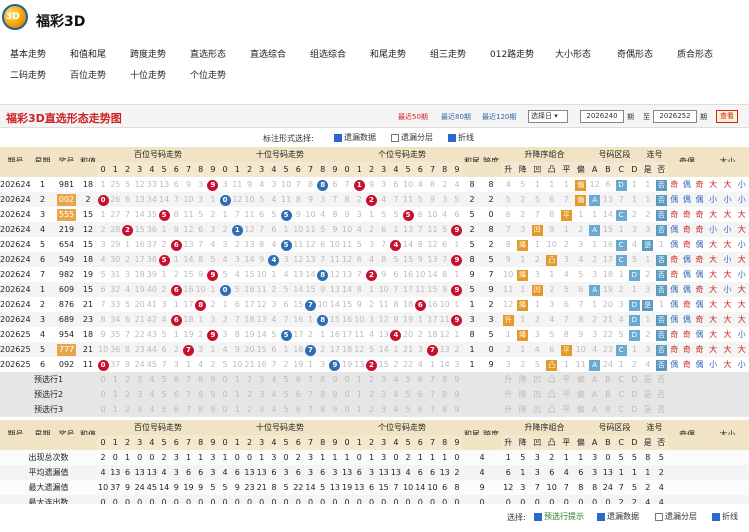 This screenshot has height=532, width=749. Describe the element at coordinates (675, 116) in the screenshot. I see `to-period-input: 2026252` at that location.